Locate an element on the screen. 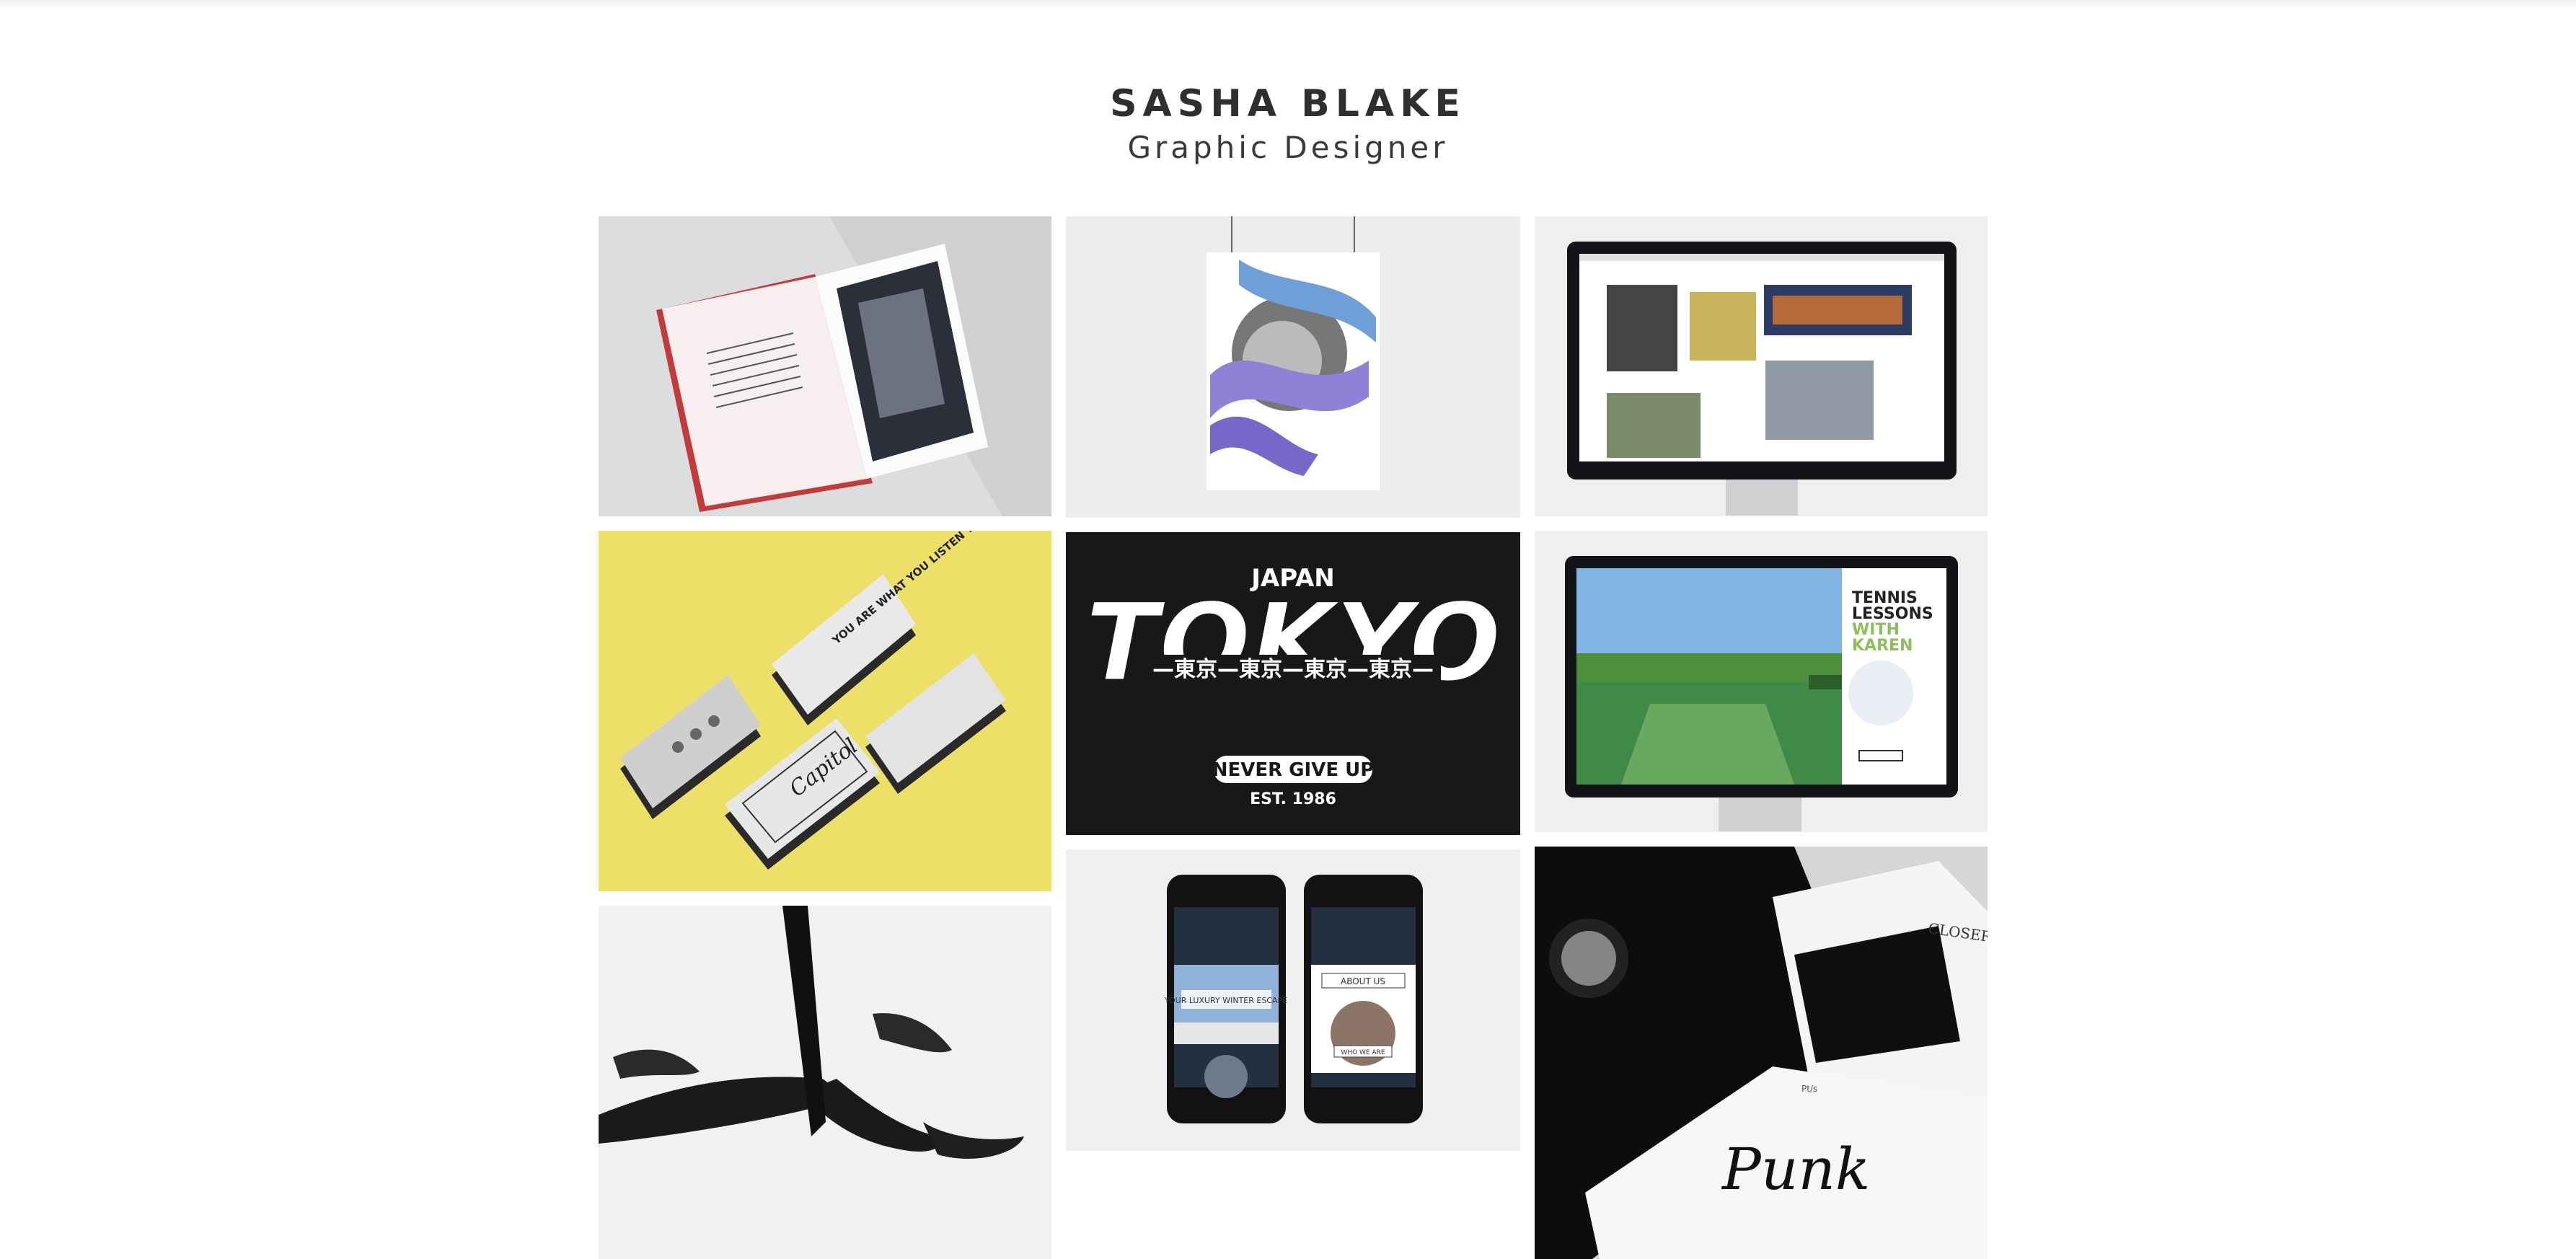  book-image is located at coordinates (825, 366).